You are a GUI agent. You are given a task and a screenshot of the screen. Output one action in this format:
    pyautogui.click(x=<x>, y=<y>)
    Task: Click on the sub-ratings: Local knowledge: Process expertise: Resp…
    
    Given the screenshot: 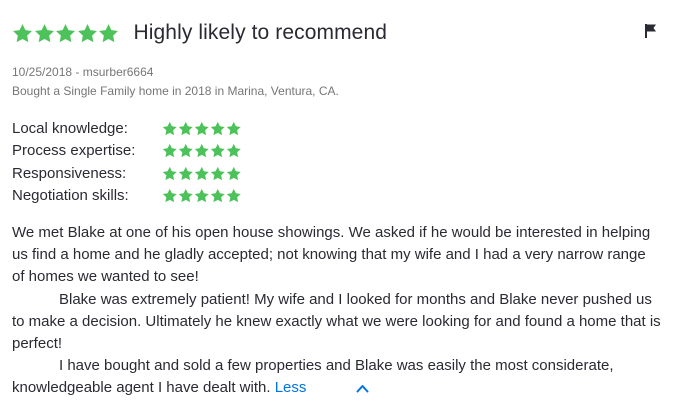 What is the action you would take?
    pyautogui.click(x=127, y=162)
    